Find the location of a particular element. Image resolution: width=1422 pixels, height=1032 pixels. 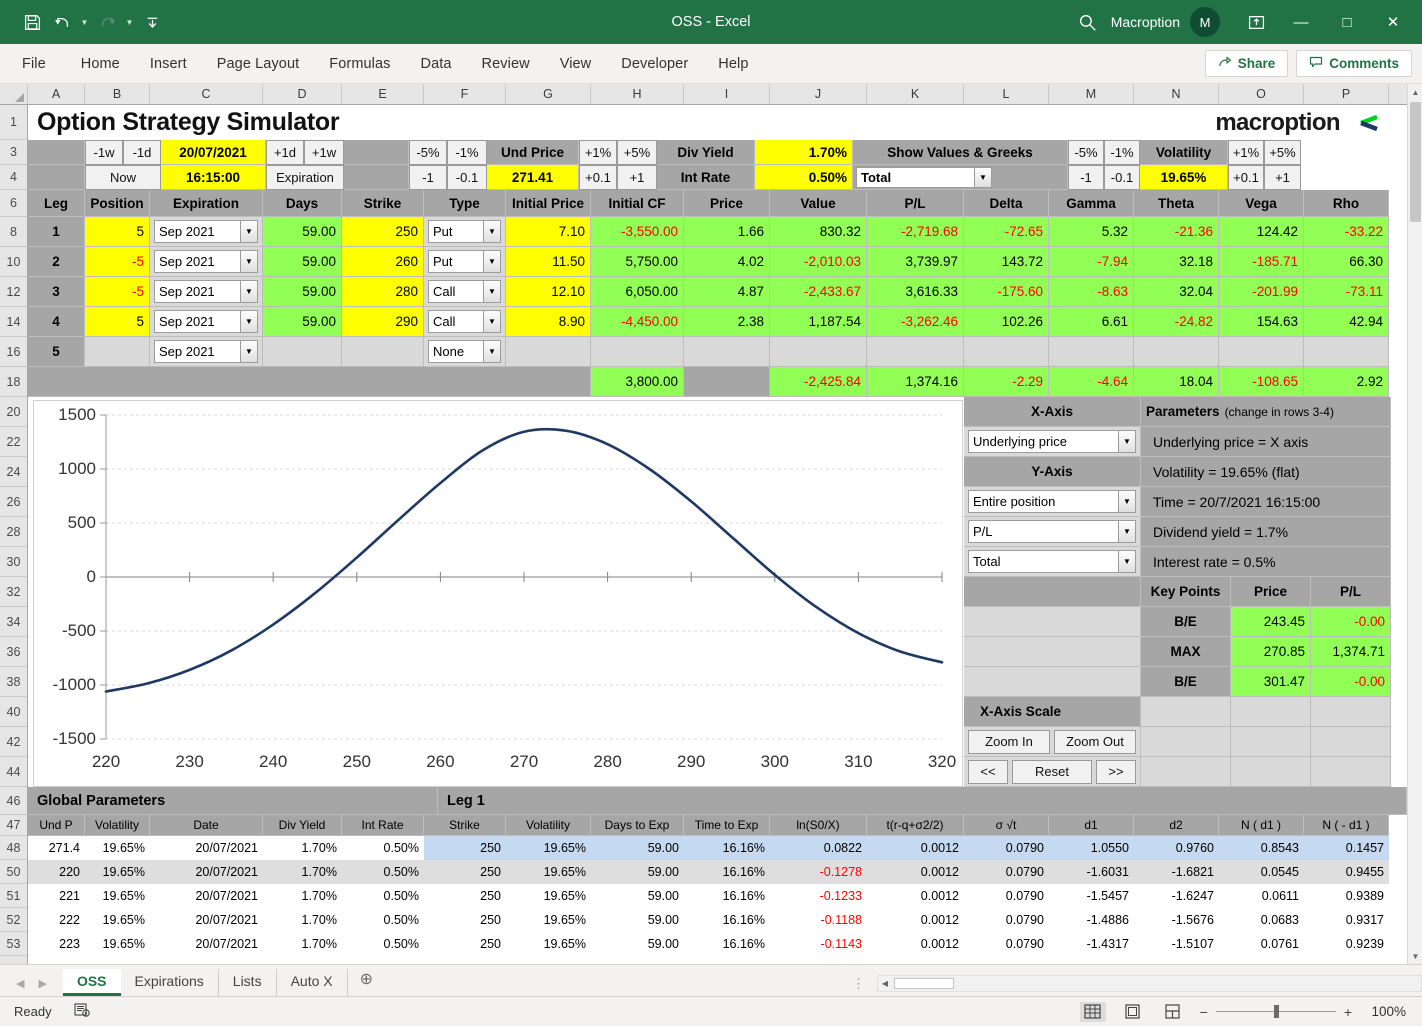

vol-minus-01-button: -0.1 is located at coordinates (1122, 177).